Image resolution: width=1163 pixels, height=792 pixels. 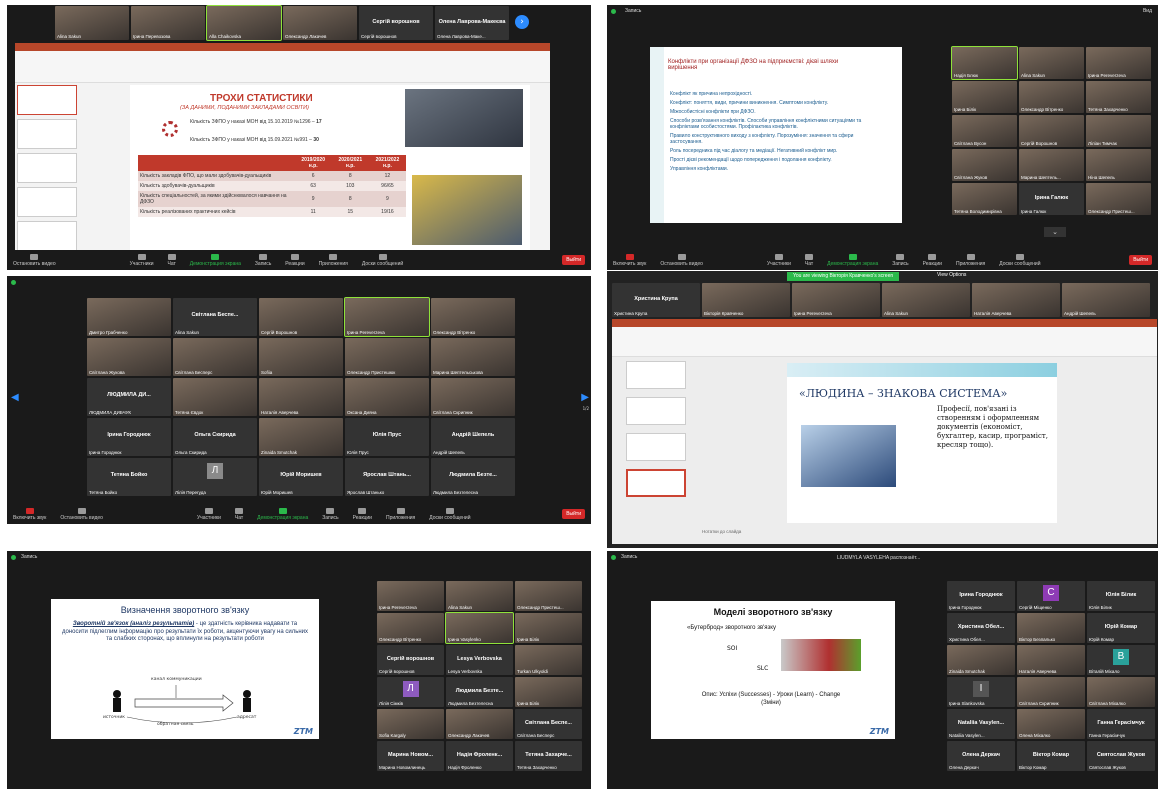 What do you see at coordinates (479, 628) in the screenshot?
I see `participant-tile: Ірина Vasylenko` at bounding box center [479, 628].